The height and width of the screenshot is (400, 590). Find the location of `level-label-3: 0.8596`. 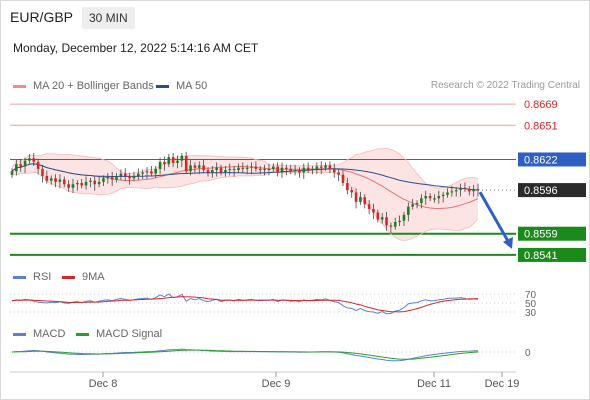

level-label-3: 0.8596 is located at coordinates (541, 191).